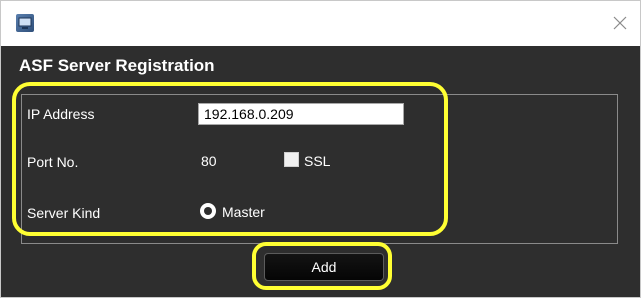  What do you see at coordinates (25, 23) in the screenshot?
I see `app-icon` at bounding box center [25, 23].